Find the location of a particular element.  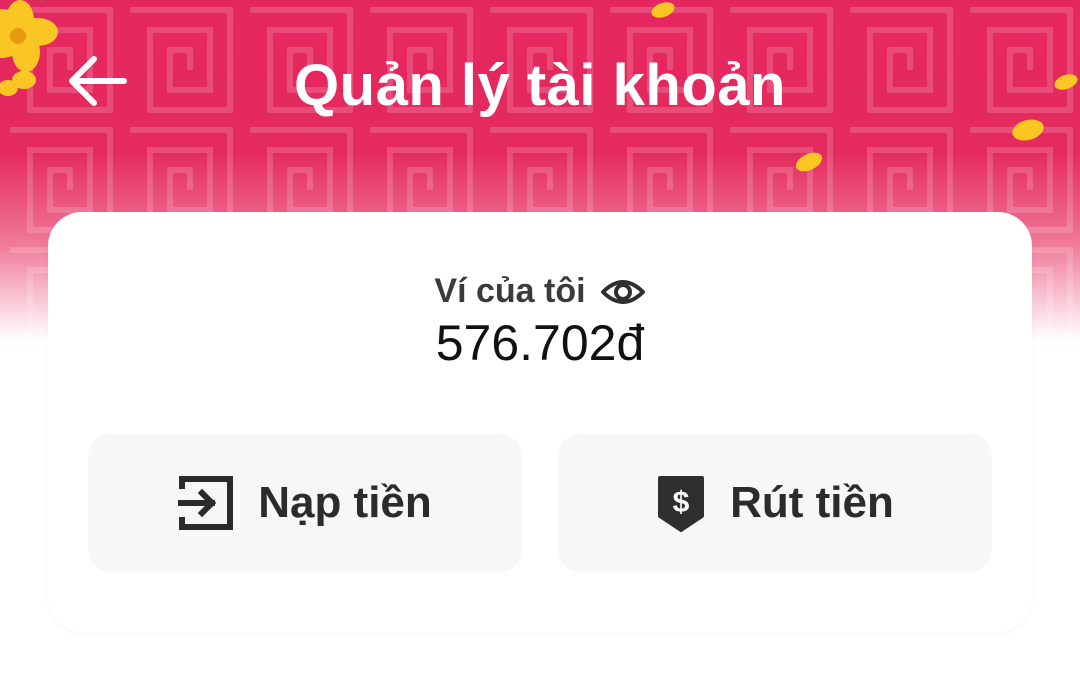

deposit-label: Nạp tiền is located at coordinates (345, 502).